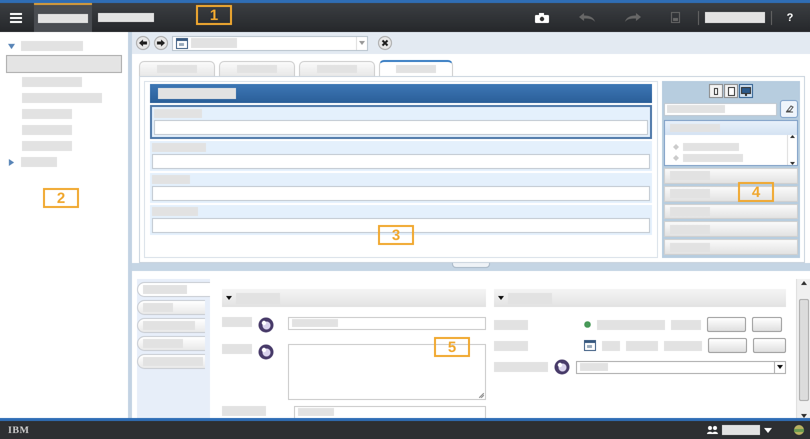  I want to click on monitor-icon, so click(746, 91).